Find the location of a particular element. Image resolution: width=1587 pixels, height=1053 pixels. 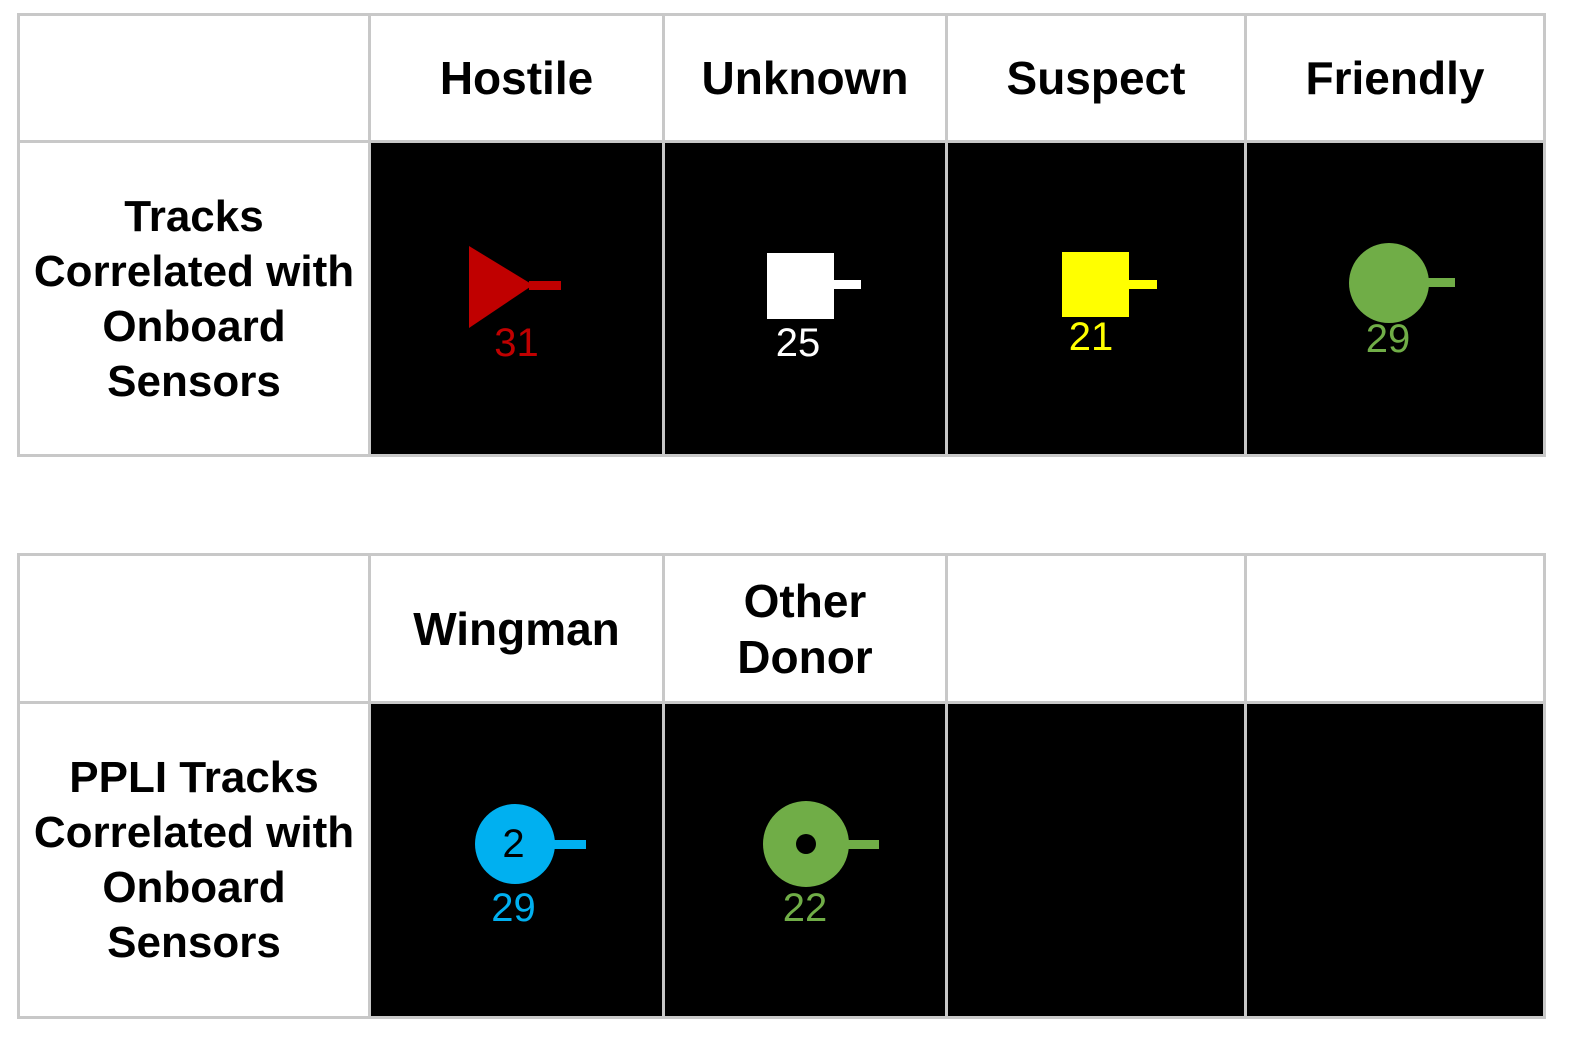

suspect-cell: 21 is located at coordinates (1096, 298).